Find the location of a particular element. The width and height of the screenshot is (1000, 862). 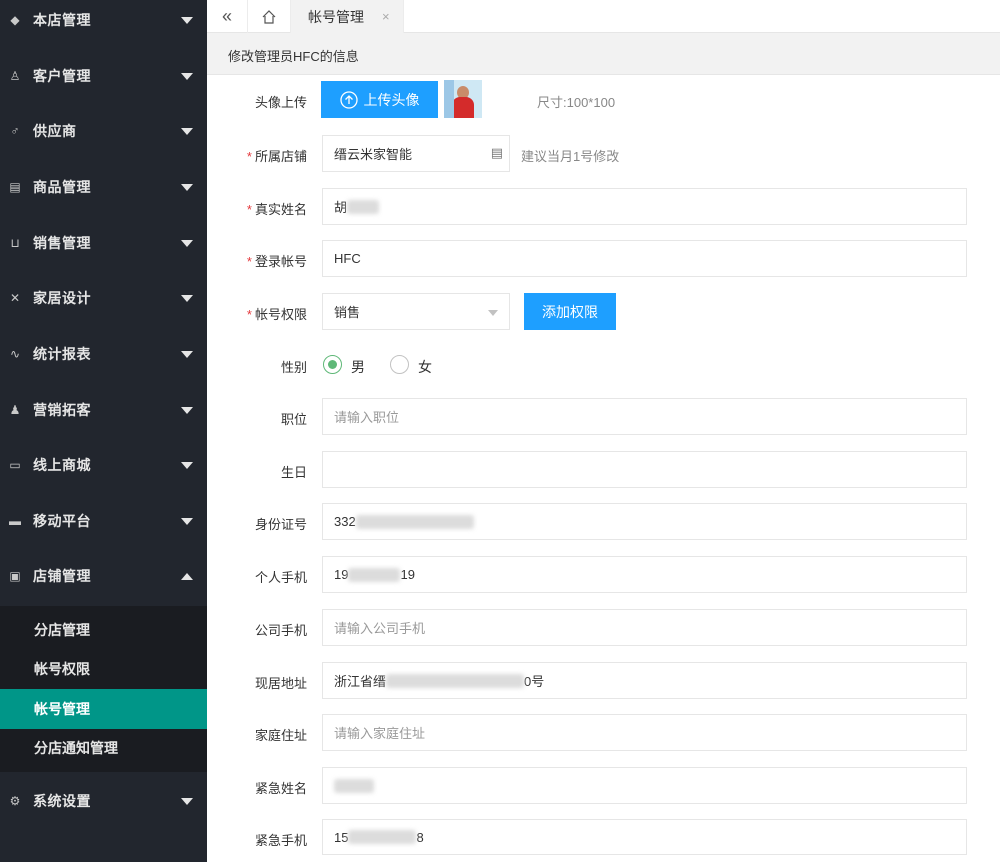

sidebar-item-suppliers: ♂ 供应商 is located at coordinates (103, 131).